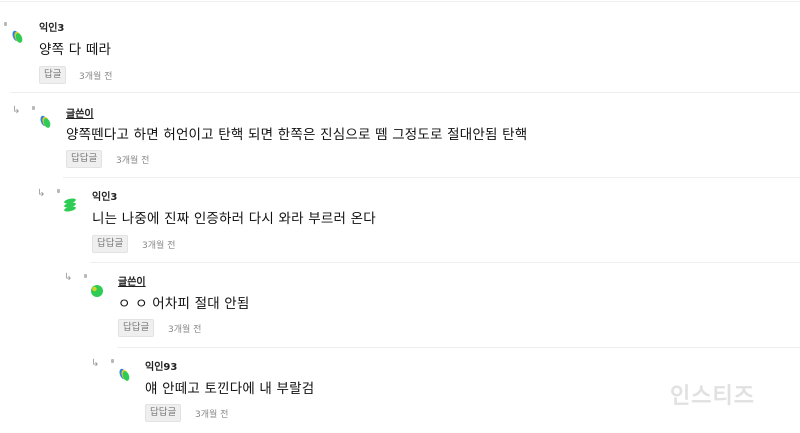 The image size is (800, 433). What do you see at coordinates (234, 219) in the screenshot?
I see `comment-text: 니는 나중에 진짜 인증하러 다시 와라 부르러 온다` at bounding box center [234, 219].